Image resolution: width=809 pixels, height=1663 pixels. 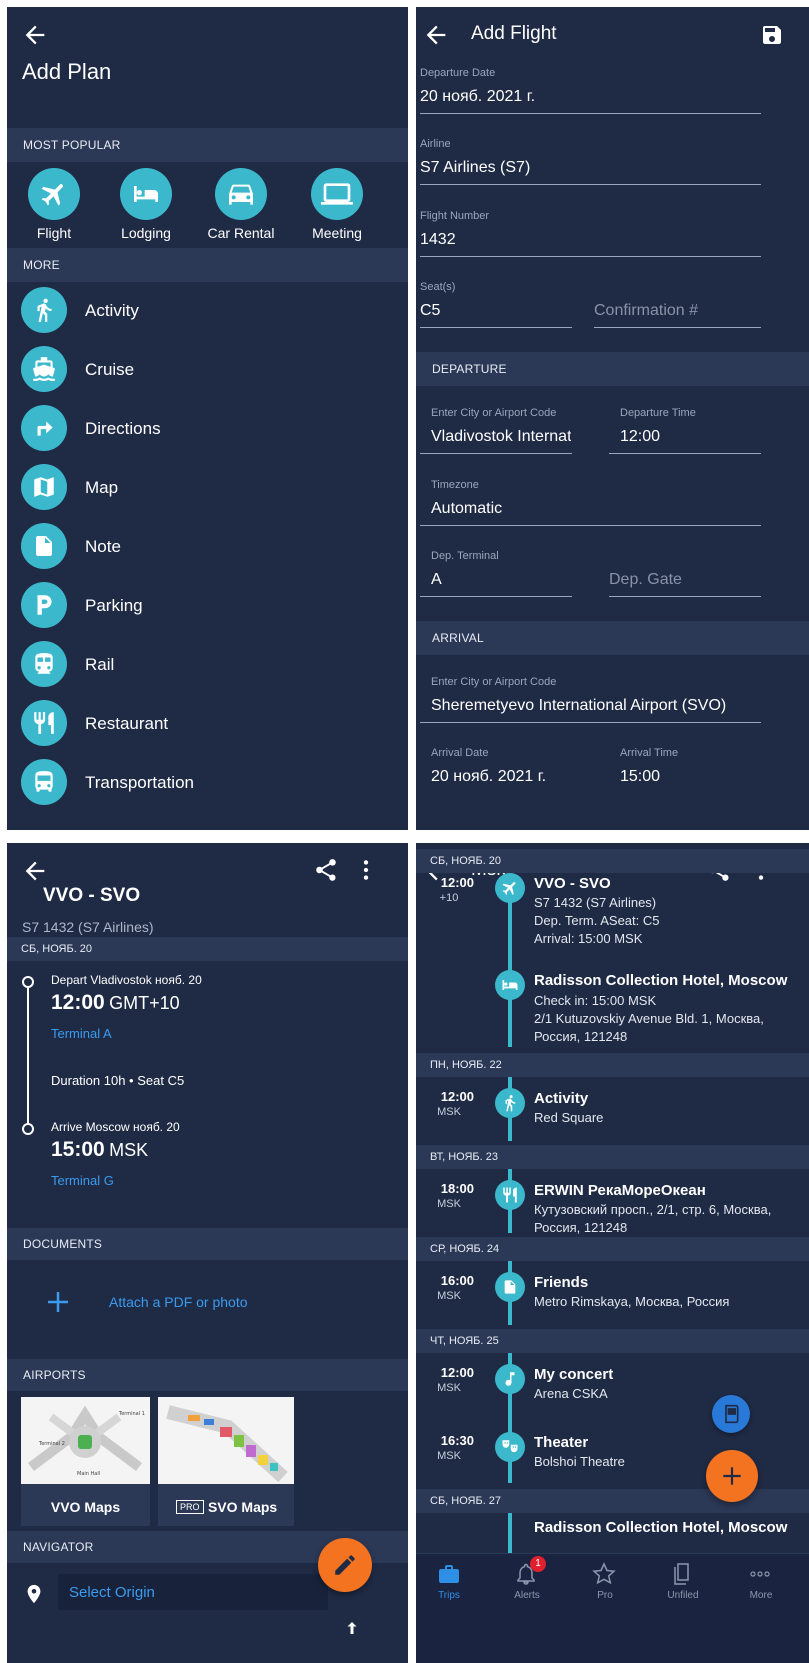 What do you see at coordinates (85, 1440) in the screenshot?
I see `vvo-airport-map-image: Terminal 1 Terminal 2 Main Hall` at bounding box center [85, 1440].